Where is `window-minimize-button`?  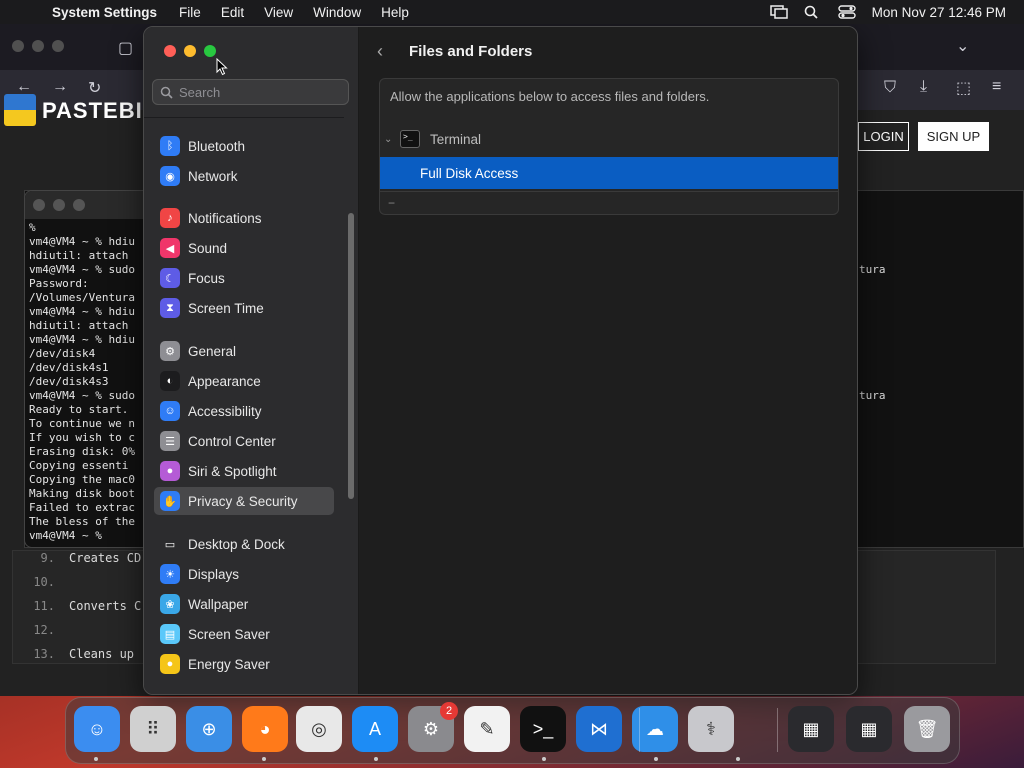 window-minimize-button is located at coordinates (190, 51).